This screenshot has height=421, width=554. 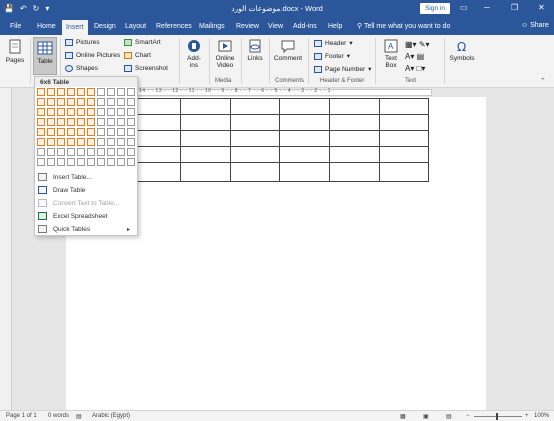 I want to click on tab-help: Help, so click(x=335, y=26).